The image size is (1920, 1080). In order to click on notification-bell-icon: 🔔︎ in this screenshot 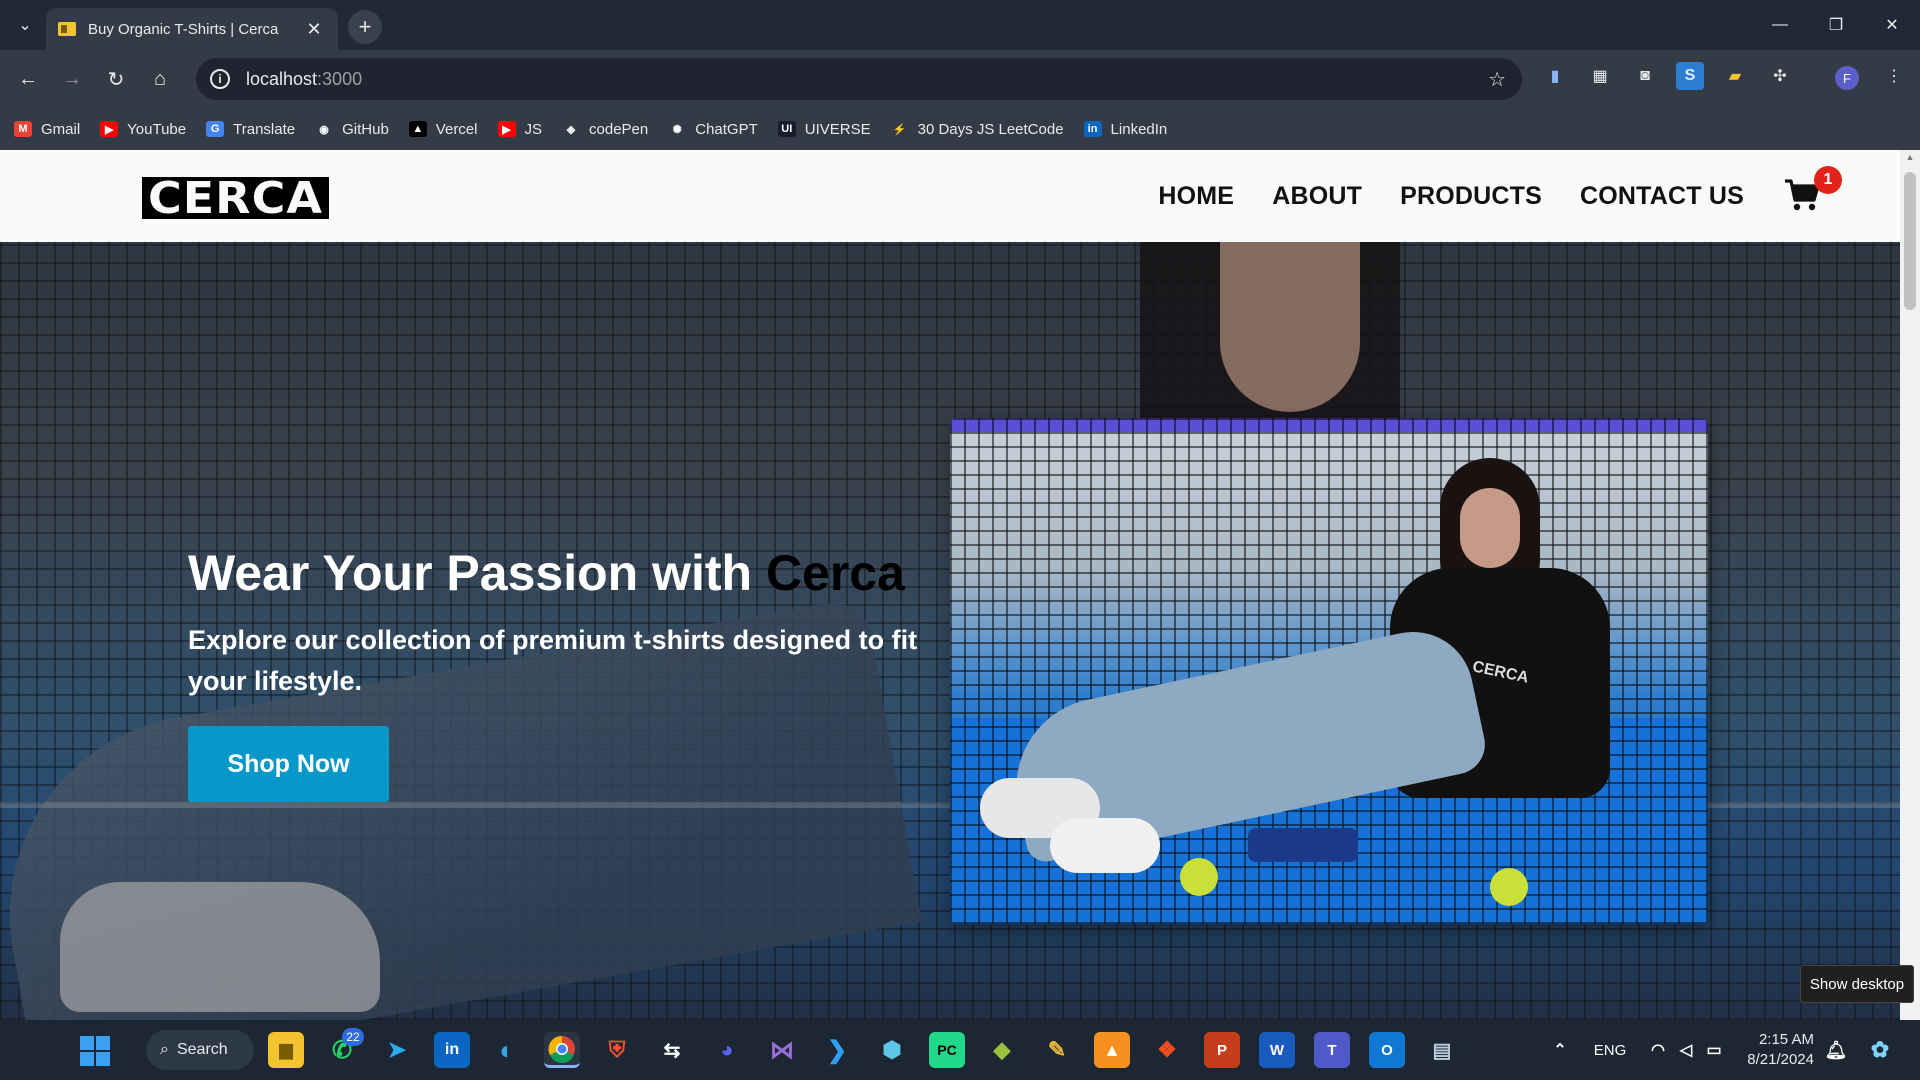, I will do `click(1836, 1050)`.